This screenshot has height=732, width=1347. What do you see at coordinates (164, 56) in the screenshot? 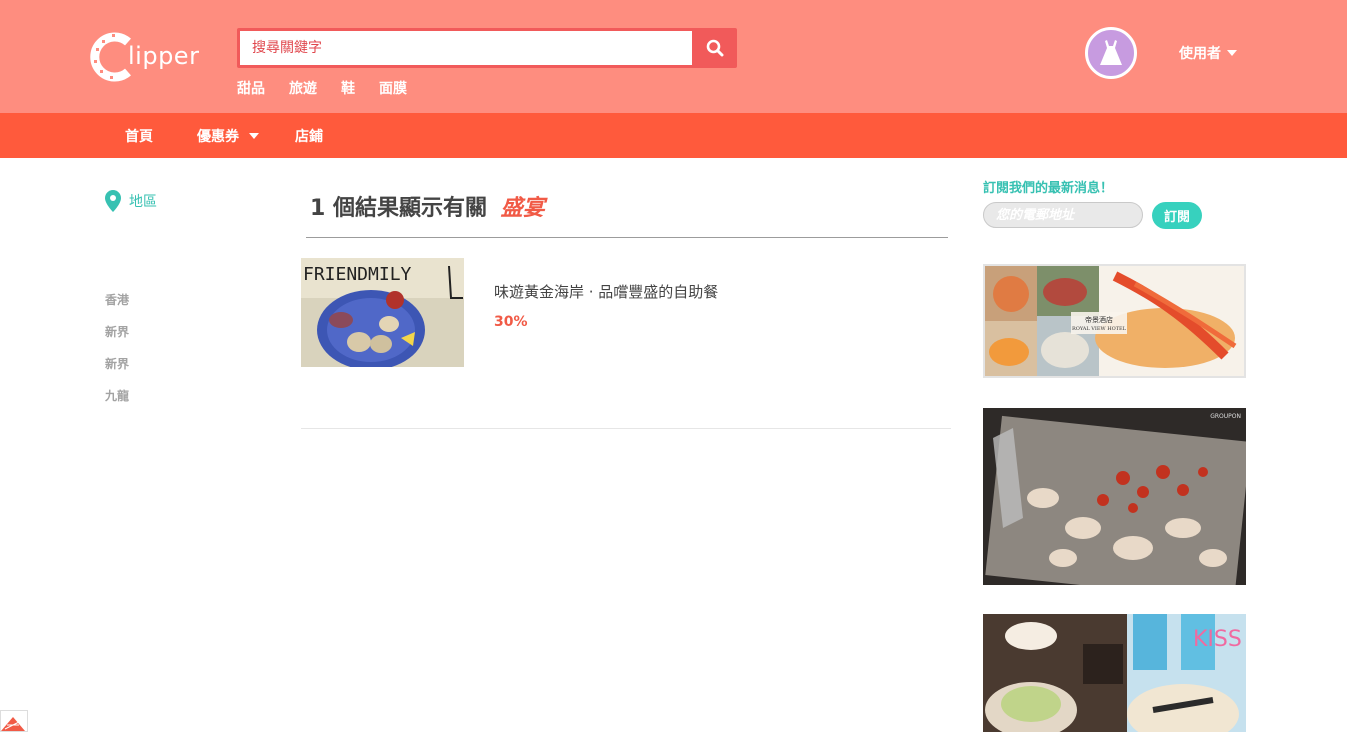
I see `logo-text: lipper` at bounding box center [164, 56].